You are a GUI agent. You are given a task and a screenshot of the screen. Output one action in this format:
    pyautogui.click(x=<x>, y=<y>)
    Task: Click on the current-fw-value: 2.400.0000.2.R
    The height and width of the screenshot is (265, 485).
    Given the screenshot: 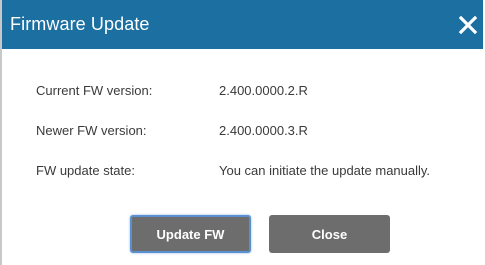 What is the action you would take?
    pyautogui.click(x=263, y=90)
    